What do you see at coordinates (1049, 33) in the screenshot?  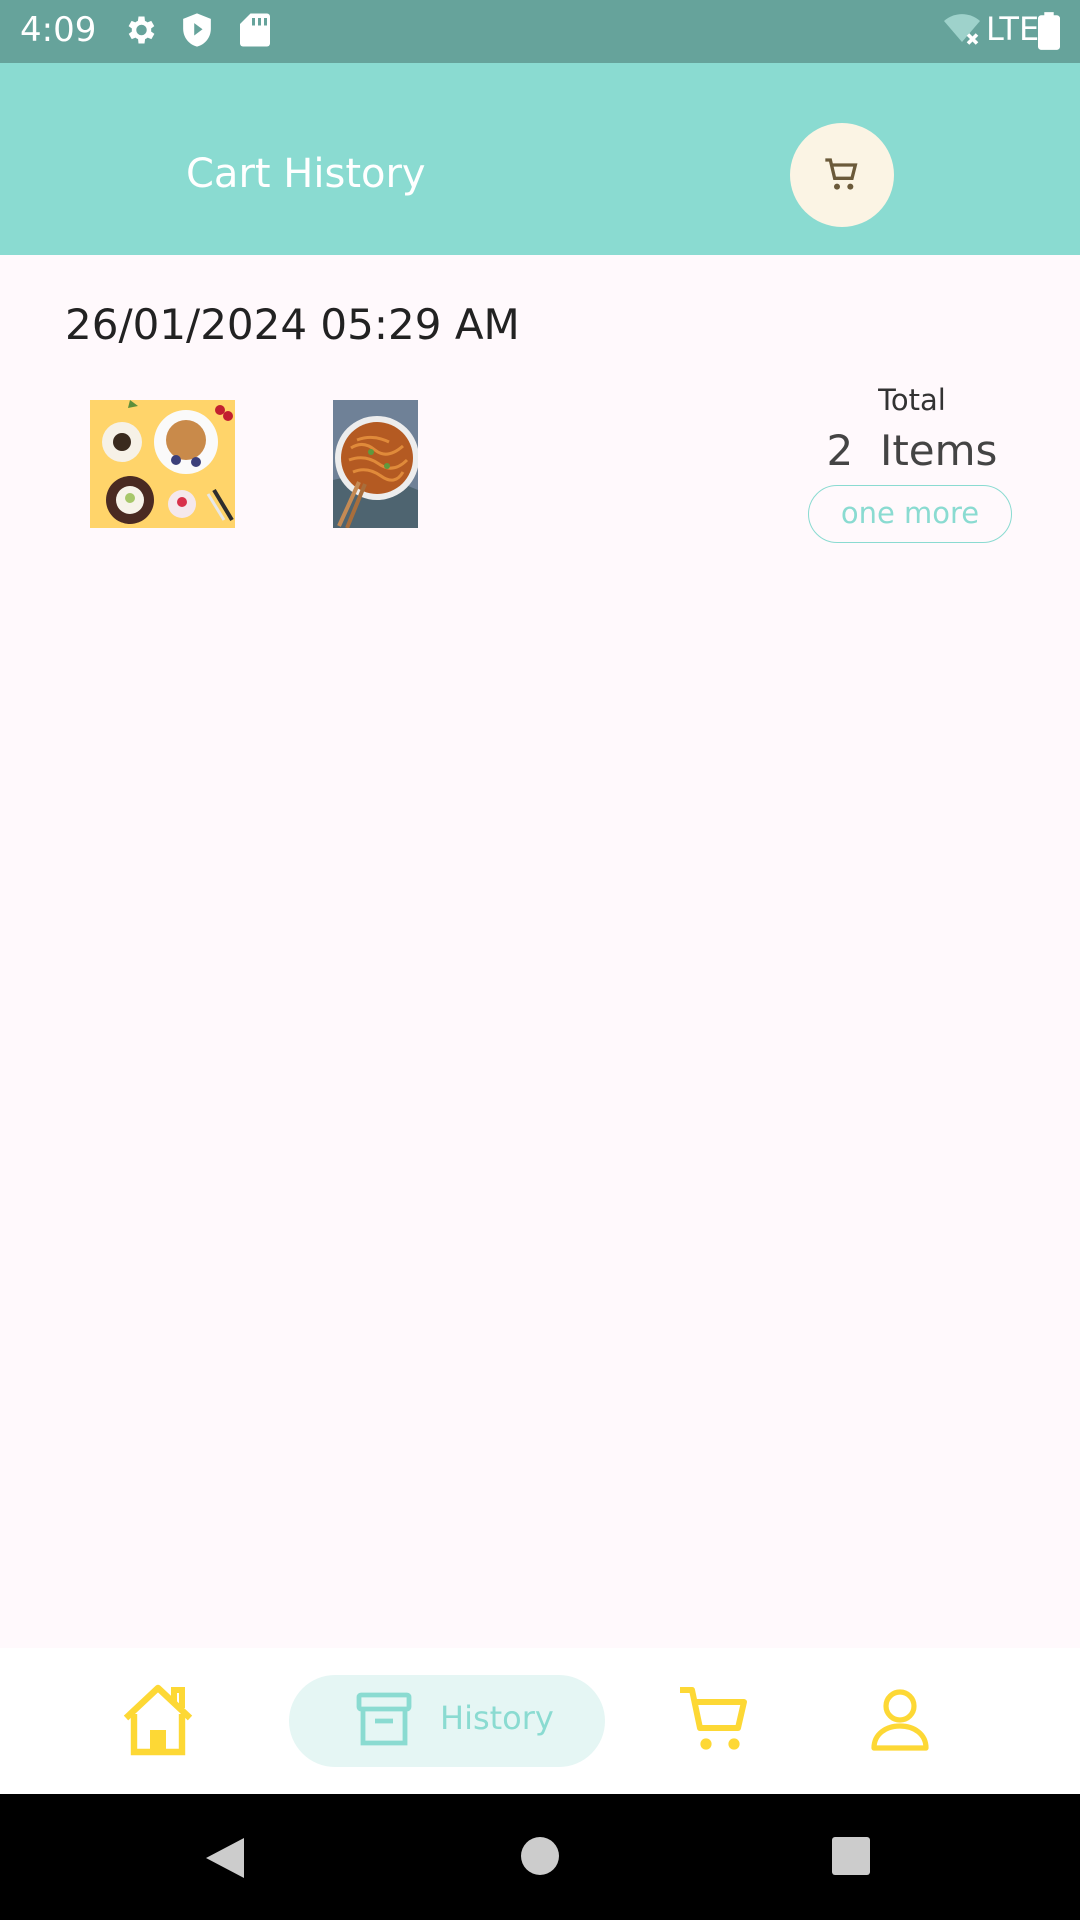 I see `battery-icon` at bounding box center [1049, 33].